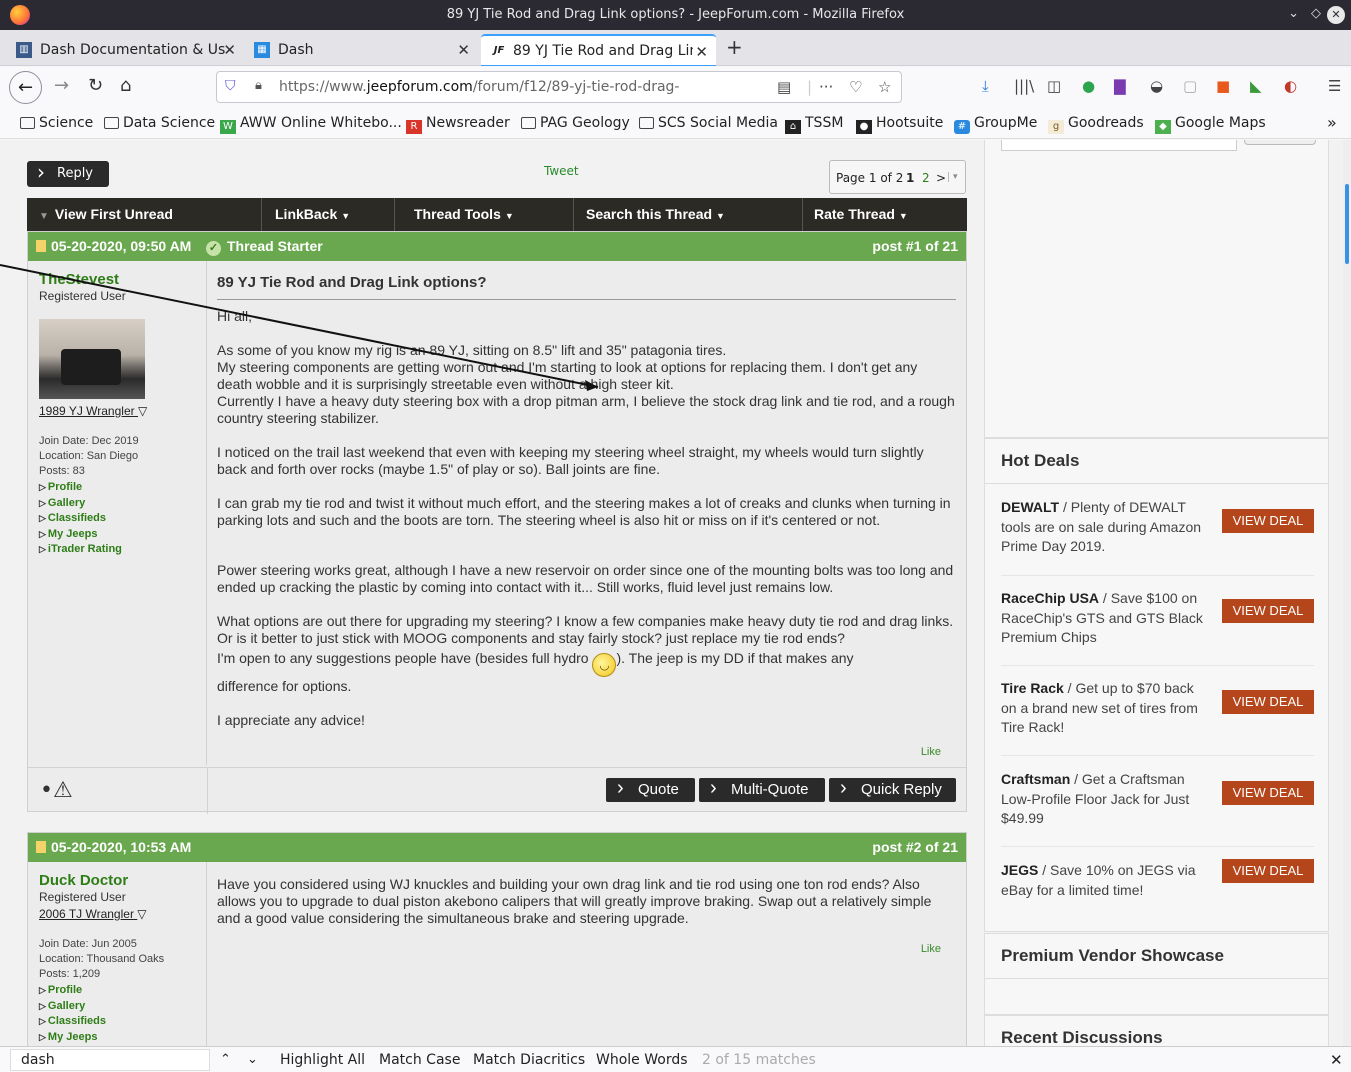 Image resolution: width=1351 pixels, height=1072 pixels. What do you see at coordinates (322, 1060) in the screenshot?
I see `highlight-all-toggle: Highlight All` at bounding box center [322, 1060].